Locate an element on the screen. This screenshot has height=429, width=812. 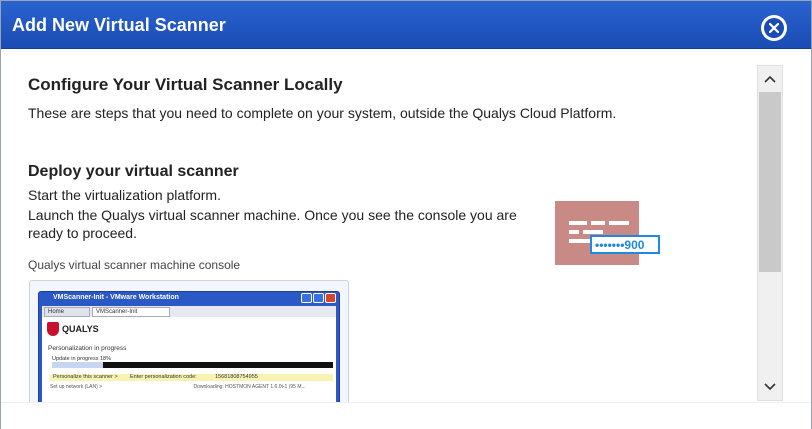
window-close-icon is located at coordinates (330, 298).